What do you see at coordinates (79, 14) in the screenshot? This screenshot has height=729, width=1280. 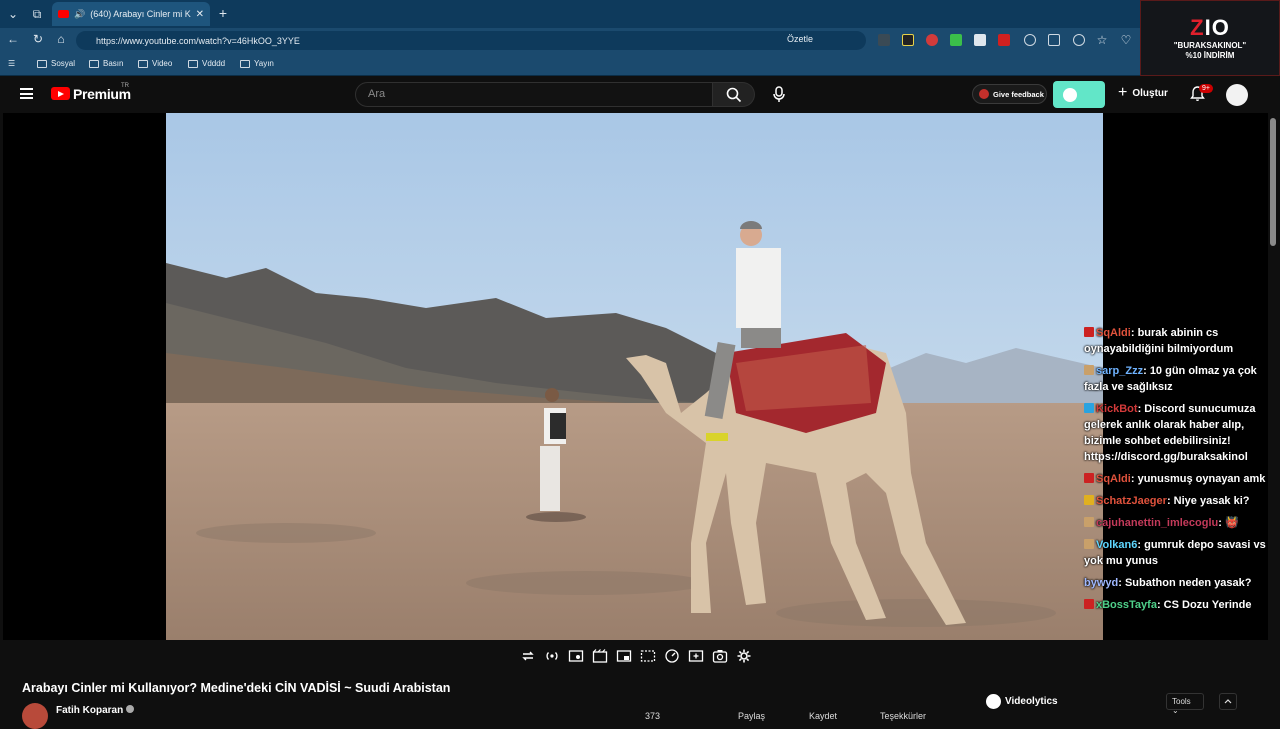 I see `speaker-icon: 🔊` at bounding box center [79, 14].